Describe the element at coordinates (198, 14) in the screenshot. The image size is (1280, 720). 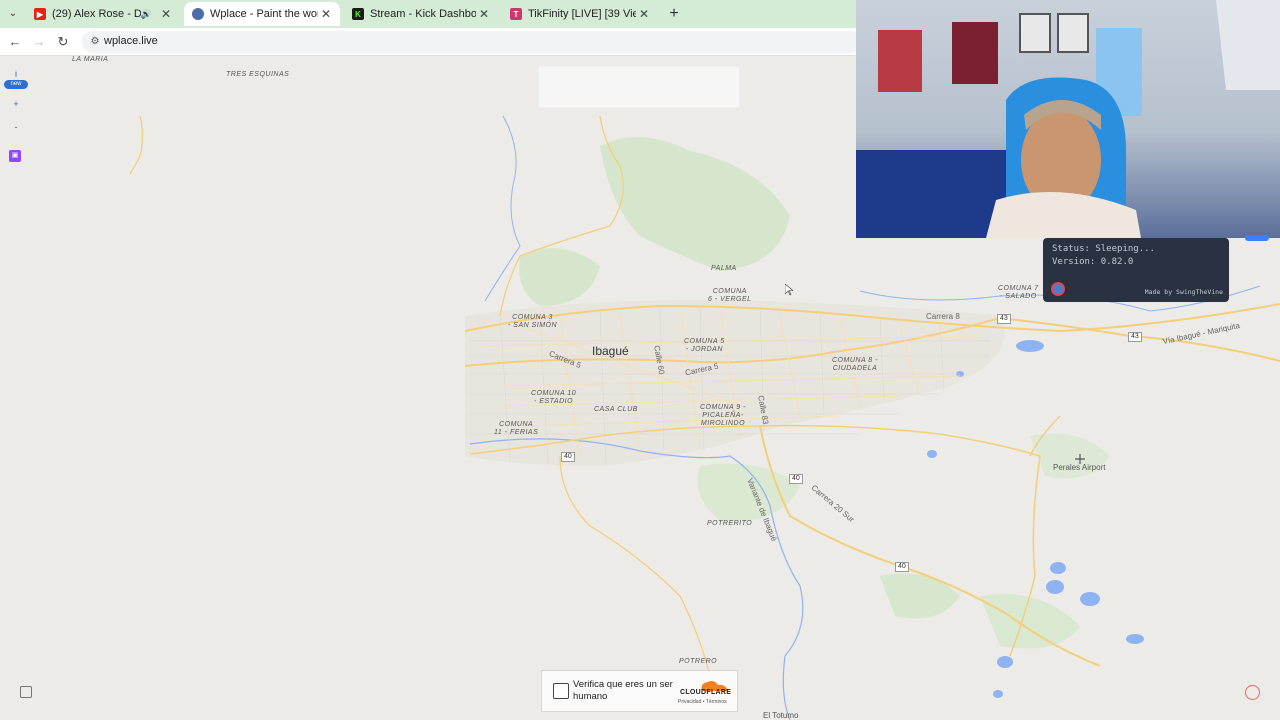
I see `globe-icon` at that location.